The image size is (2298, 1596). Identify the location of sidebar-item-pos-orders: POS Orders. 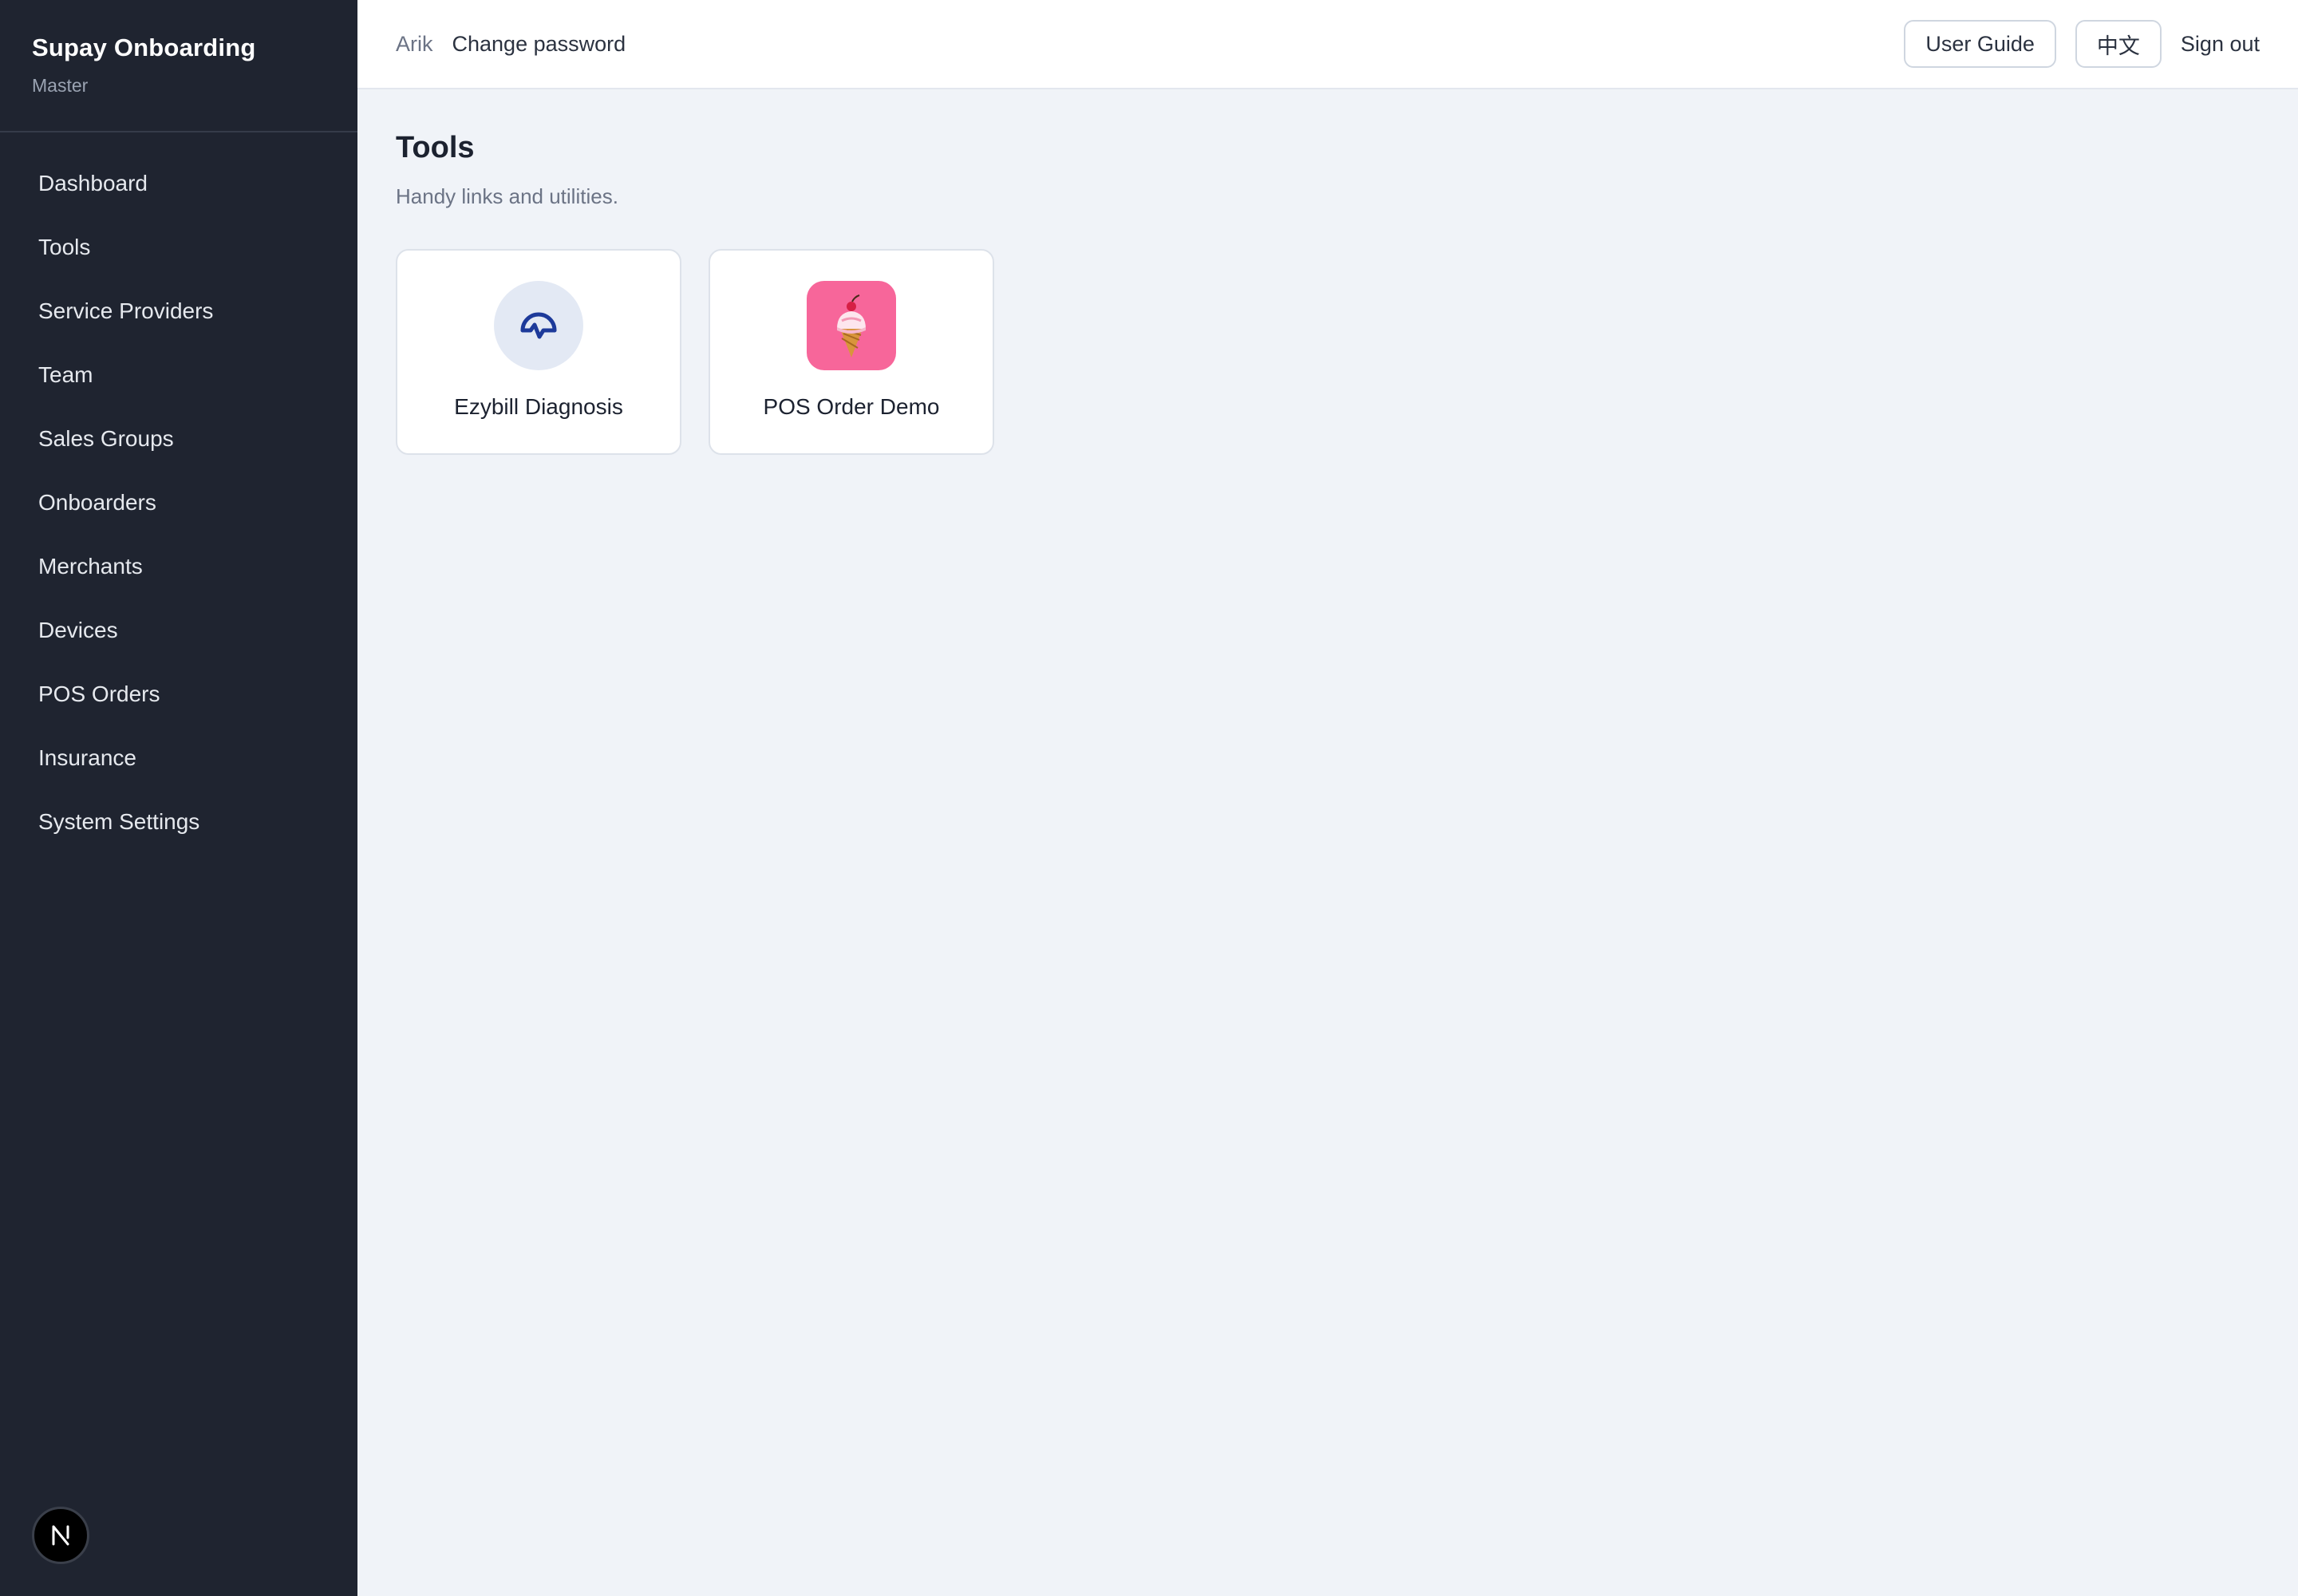
(179, 694).